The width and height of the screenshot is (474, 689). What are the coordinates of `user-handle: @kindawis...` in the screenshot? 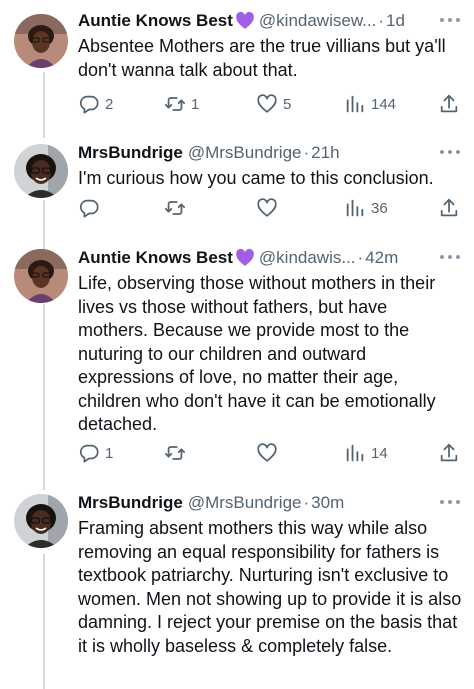 It's located at (307, 258).